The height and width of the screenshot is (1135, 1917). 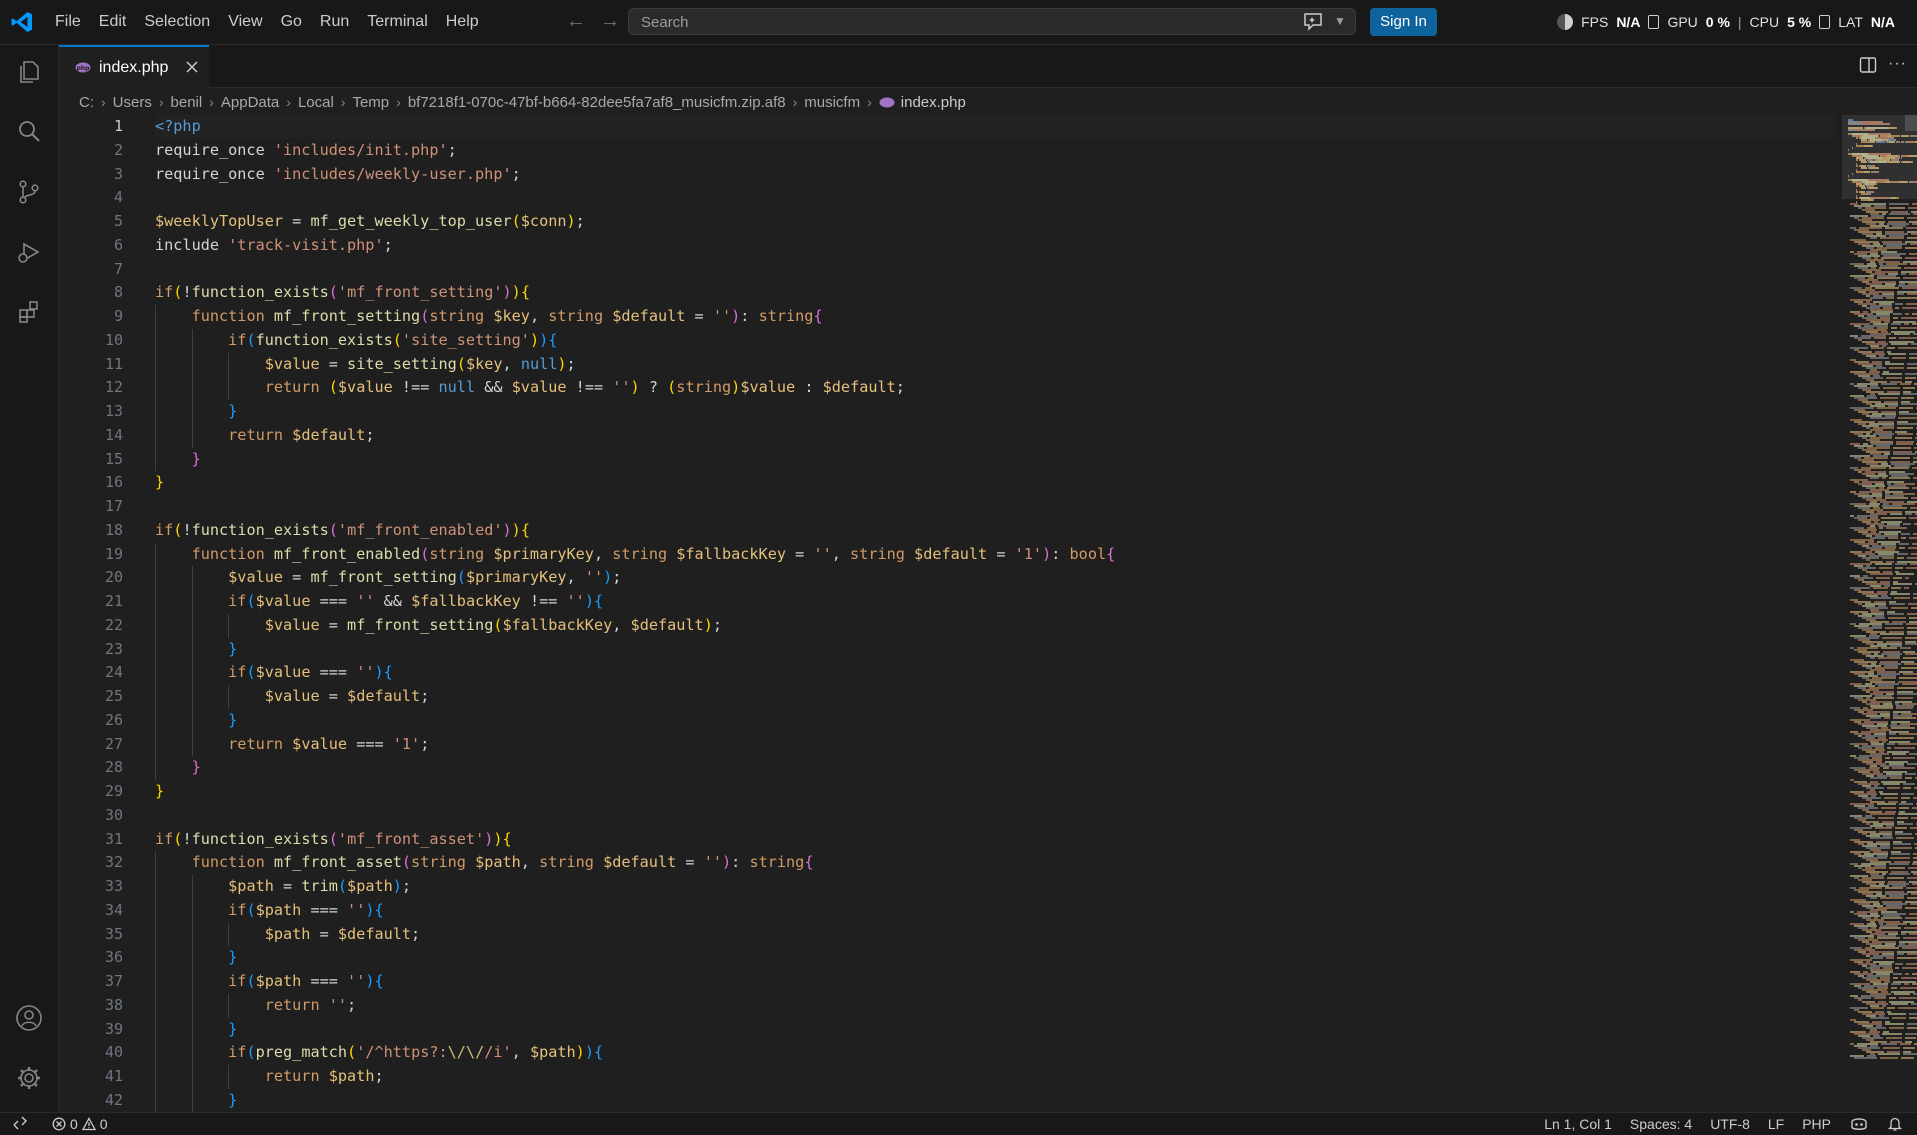 What do you see at coordinates (134, 66) in the screenshot?
I see `tab-index-php: php index.php` at bounding box center [134, 66].